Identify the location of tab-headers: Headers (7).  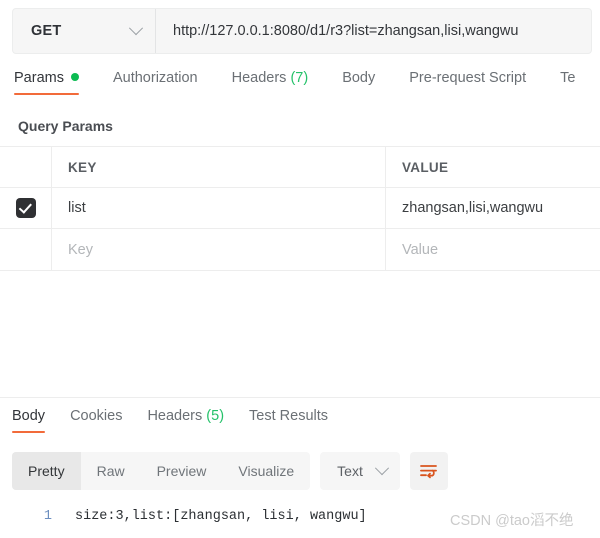
(270, 82).